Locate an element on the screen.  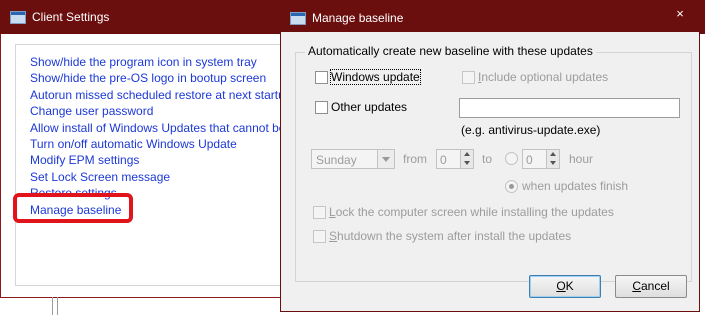
ok-text: K is located at coordinates (569, 286).